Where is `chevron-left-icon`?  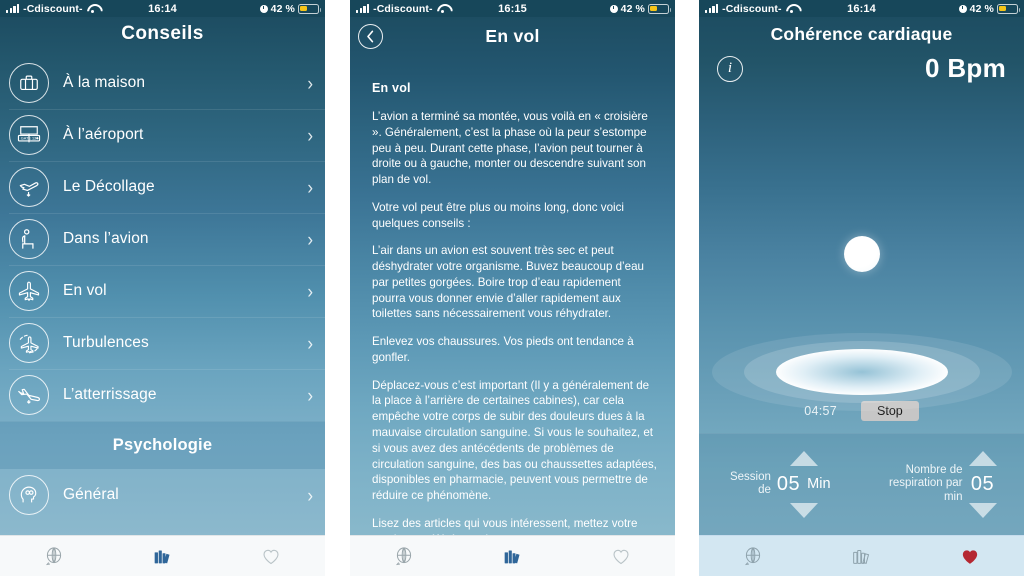
chevron-left-icon is located at coordinates (370, 36).